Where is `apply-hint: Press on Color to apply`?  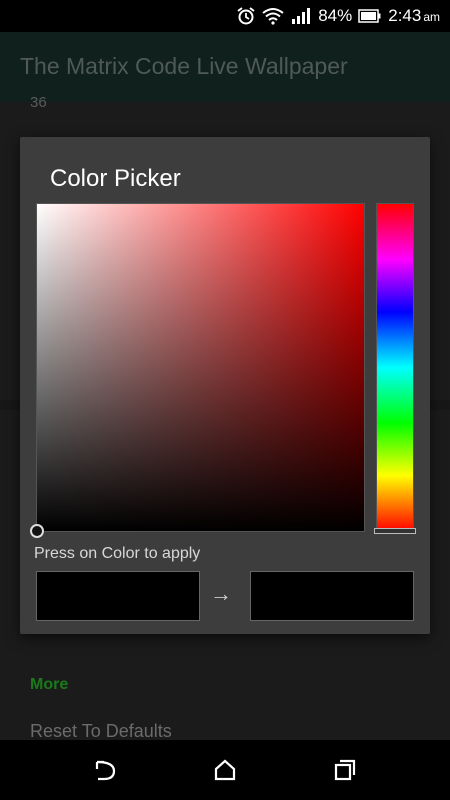
apply-hint: Press on Color to apply is located at coordinates (117, 553).